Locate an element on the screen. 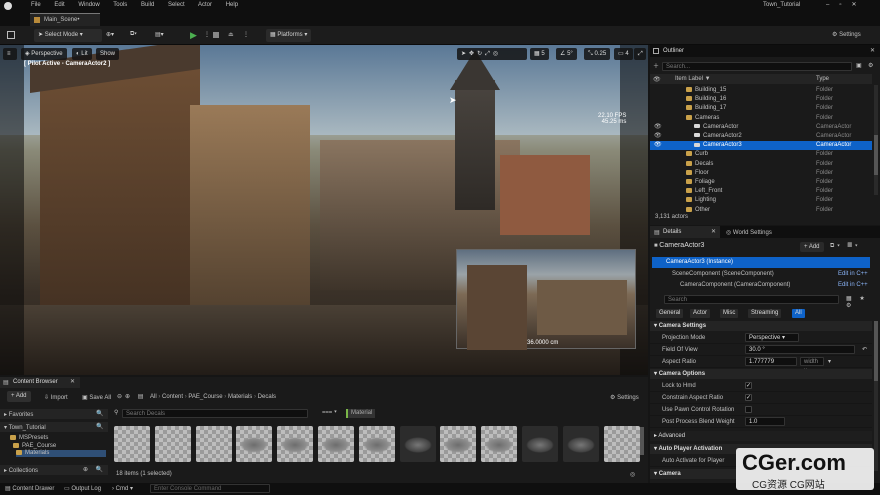 The image size is (880, 495). outliner-row: Foliage Folder is located at coordinates (761, 182).